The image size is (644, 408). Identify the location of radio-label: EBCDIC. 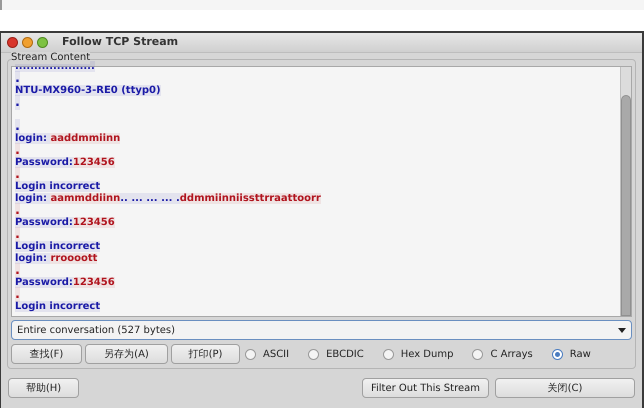
(345, 355).